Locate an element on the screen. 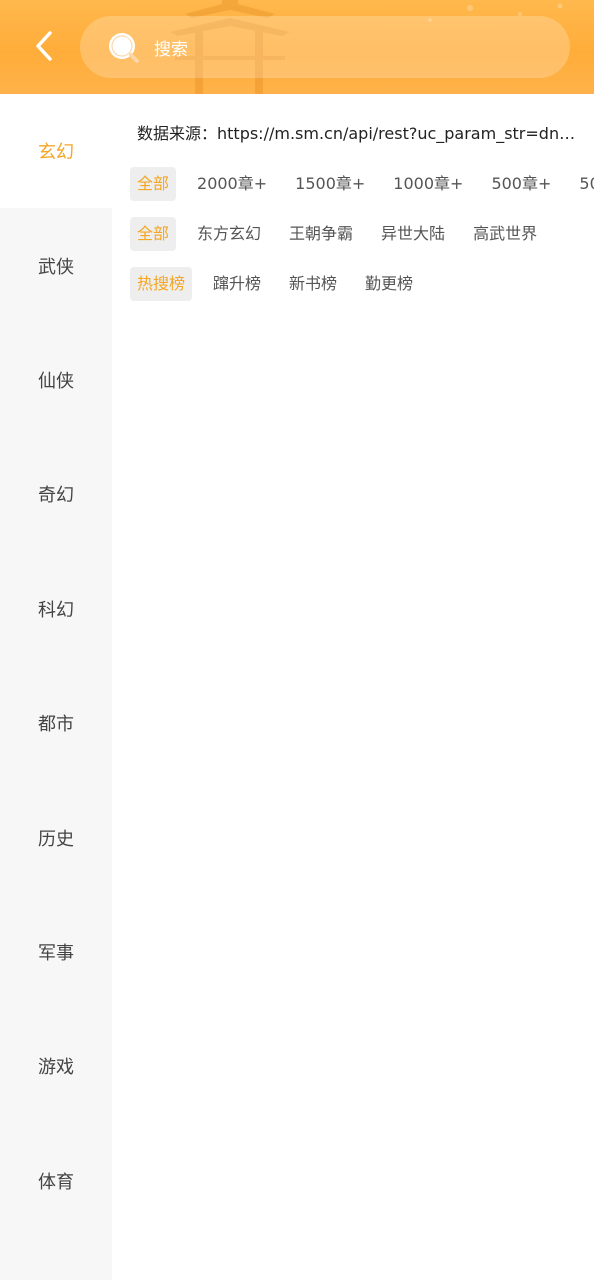 The width and height of the screenshot is (594, 1280). search-input: 搜索 is located at coordinates (325, 47).